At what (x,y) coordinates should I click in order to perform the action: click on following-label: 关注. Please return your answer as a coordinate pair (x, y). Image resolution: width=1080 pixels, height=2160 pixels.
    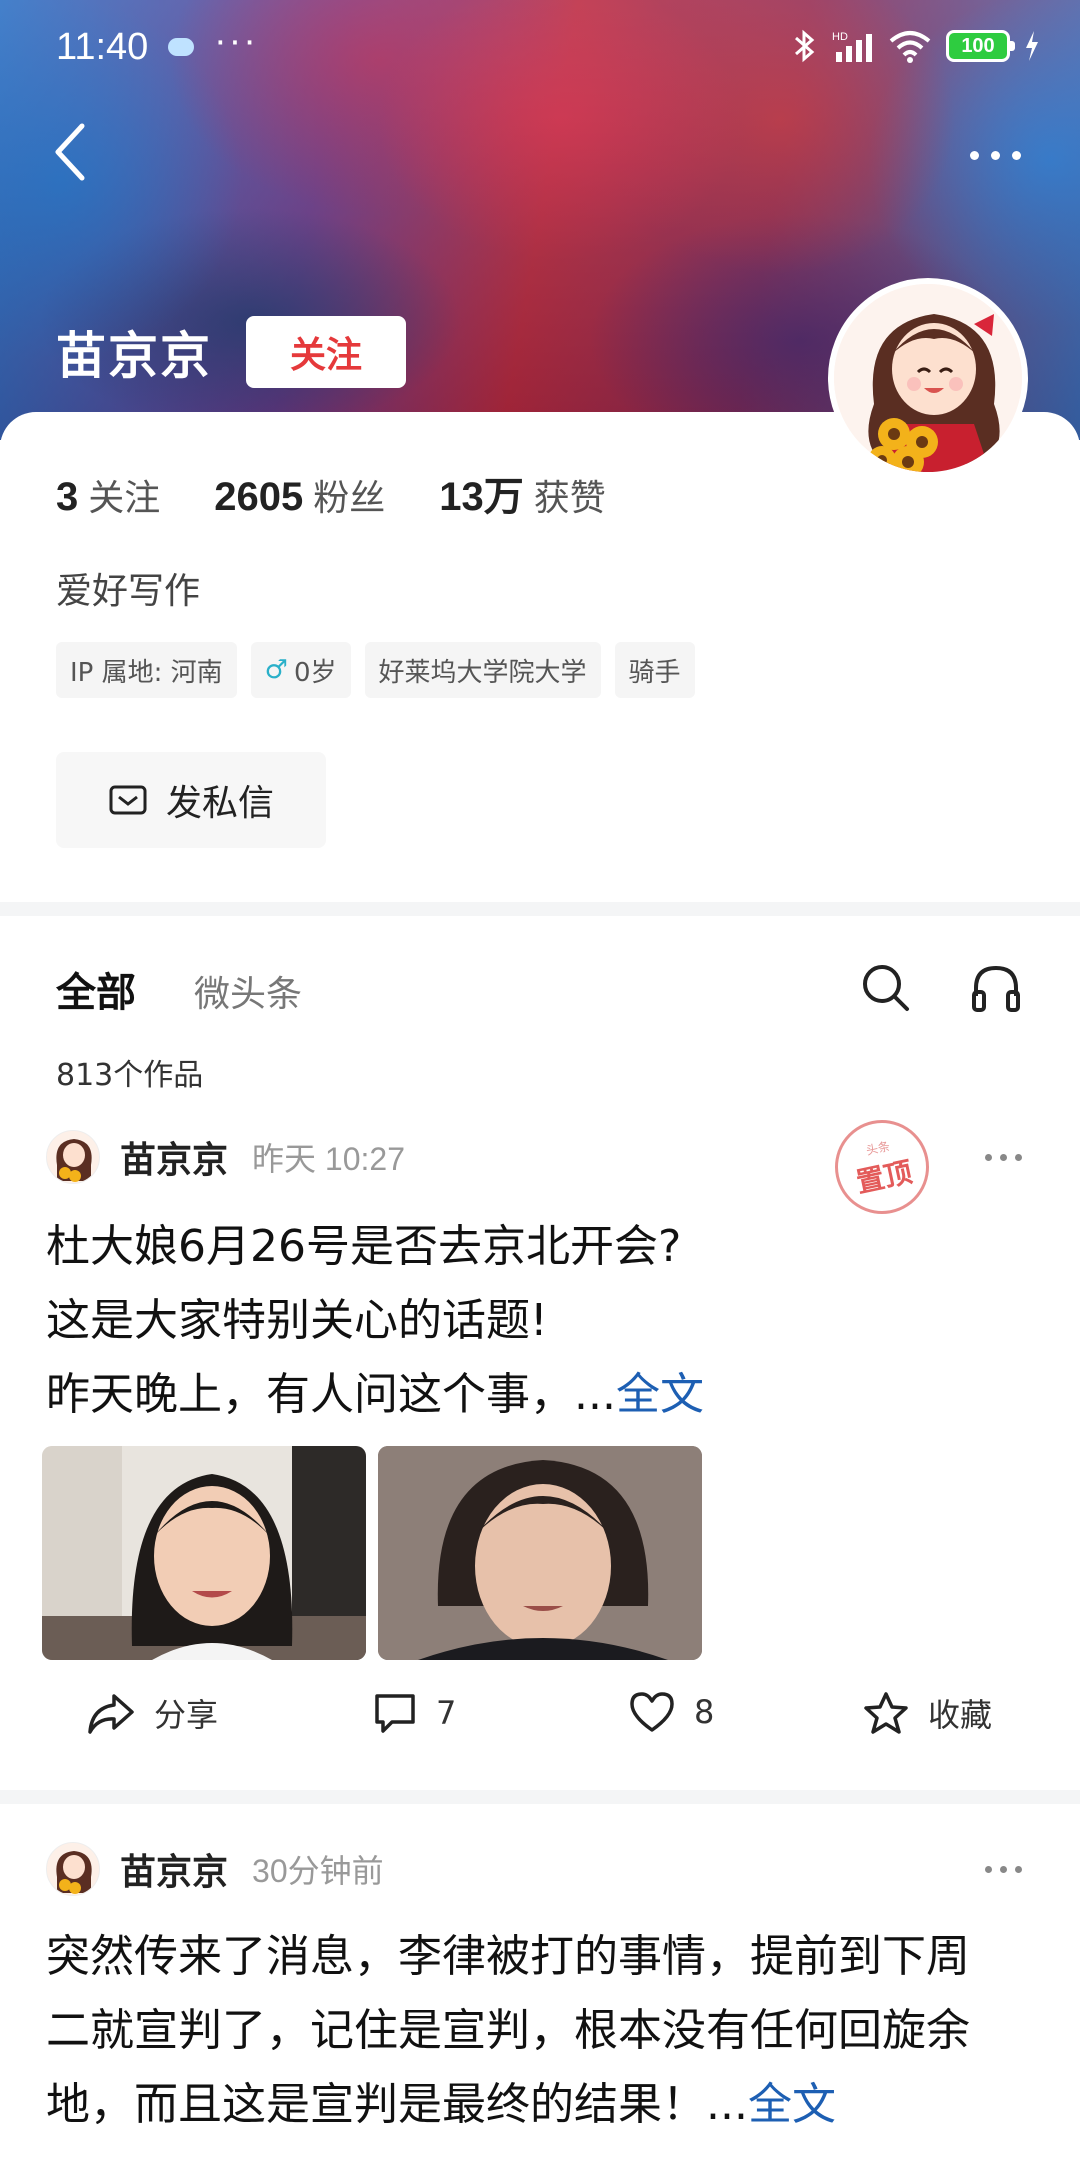
    Looking at the image, I should click on (124, 495).